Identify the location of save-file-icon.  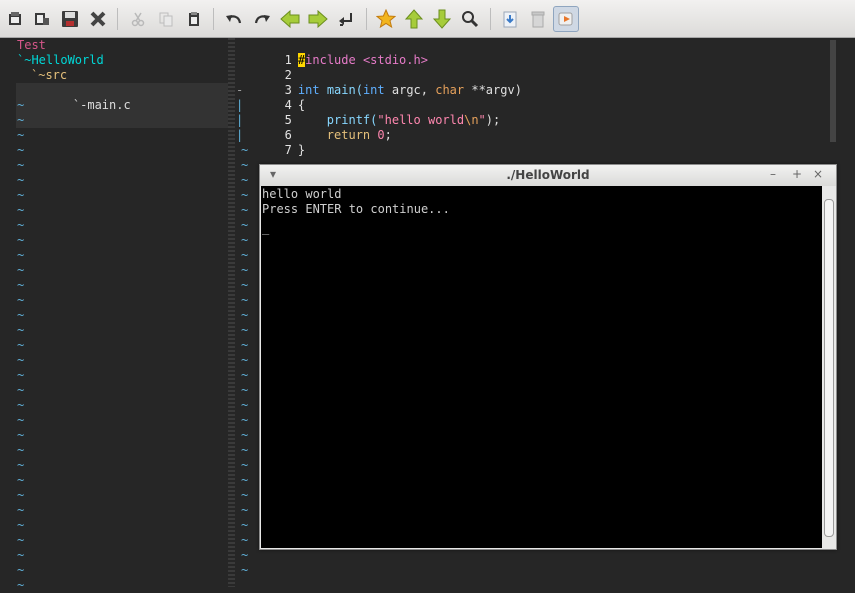
(70, 19).